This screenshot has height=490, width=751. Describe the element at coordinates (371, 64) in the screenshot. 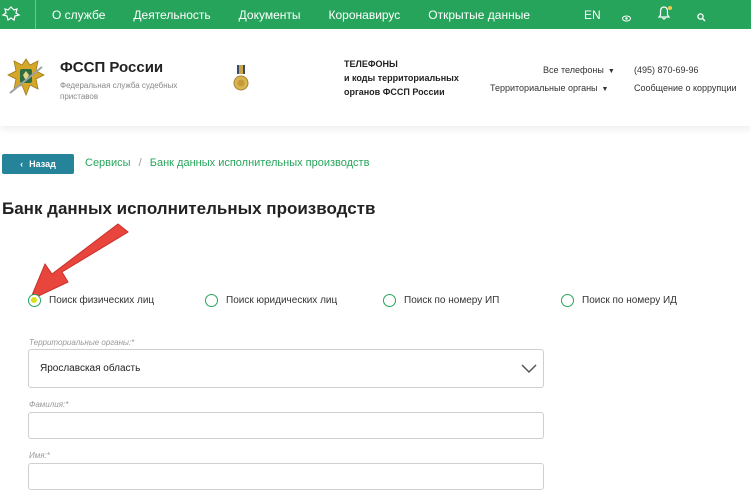

I see `phones-title-line-1: ТЕЛЕФОНЫ` at that location.